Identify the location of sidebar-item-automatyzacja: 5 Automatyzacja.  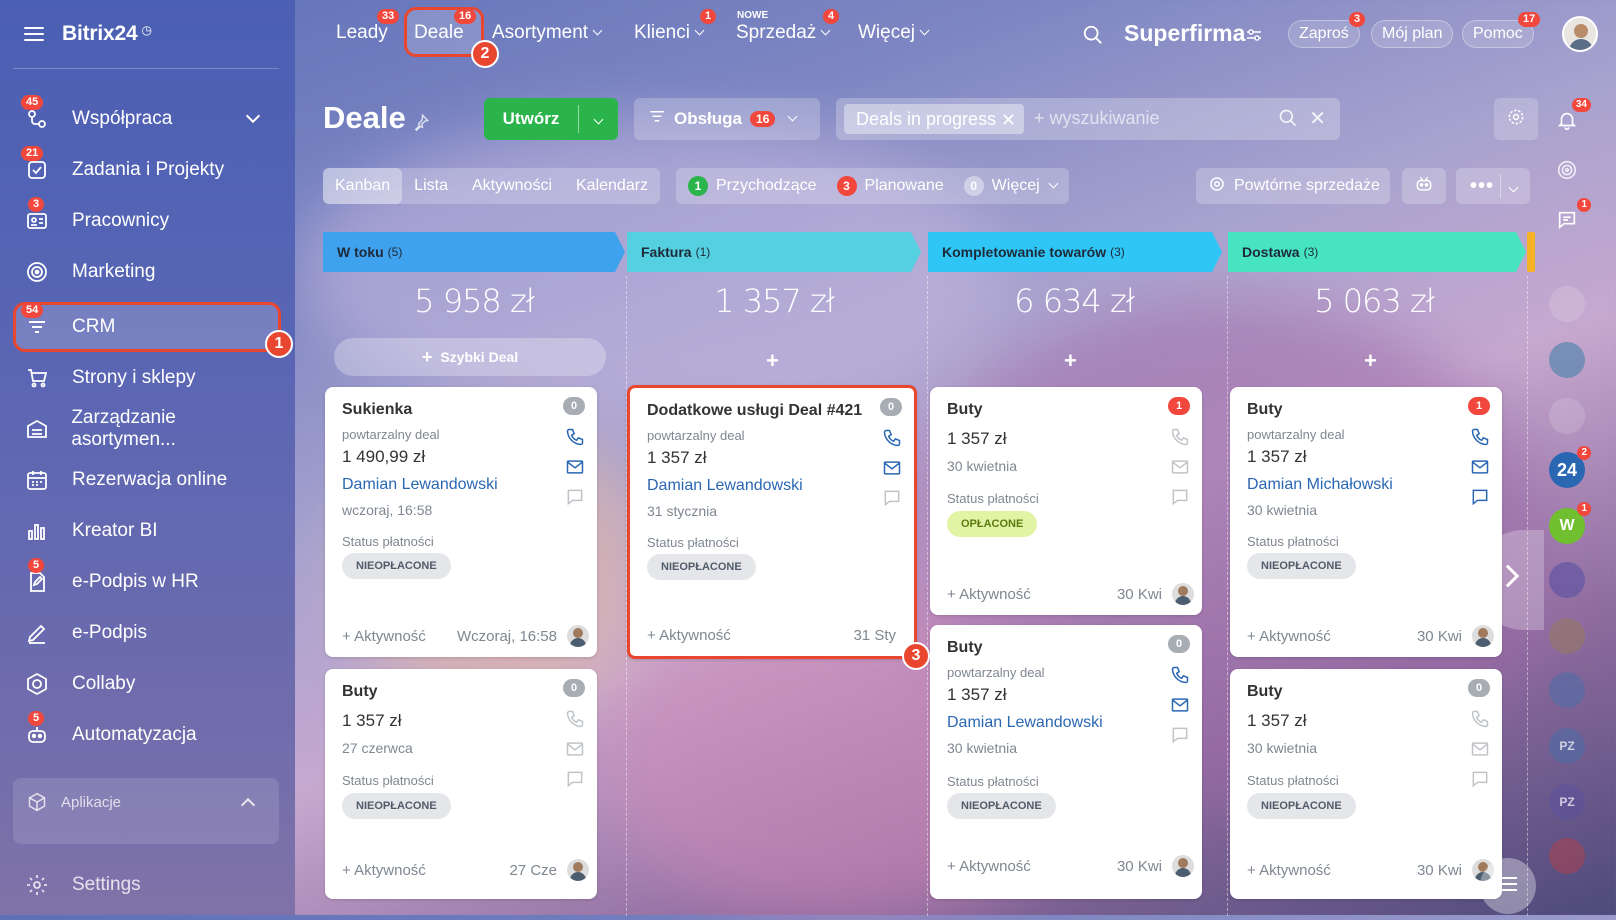
(147, 734).